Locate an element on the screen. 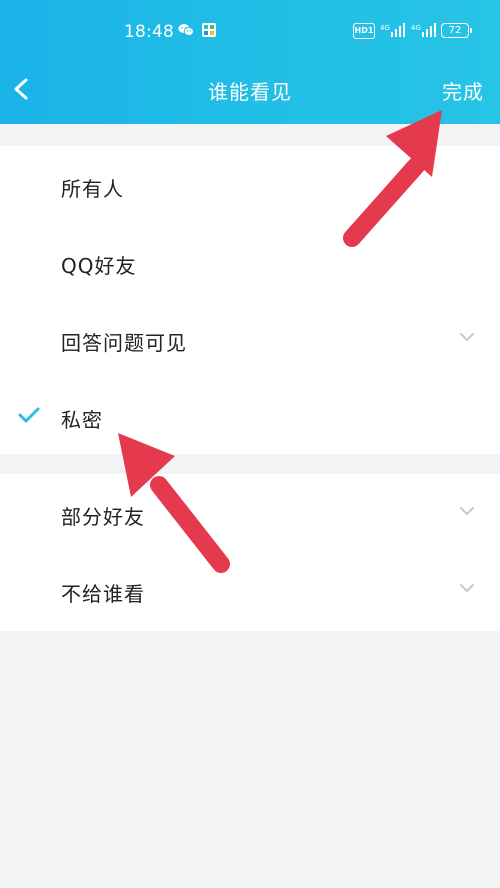 The width and height of the screenshot is (500, 888). status-bar: 18:48 HD1 4G 4G 72 is located at coordinates (250, 29).